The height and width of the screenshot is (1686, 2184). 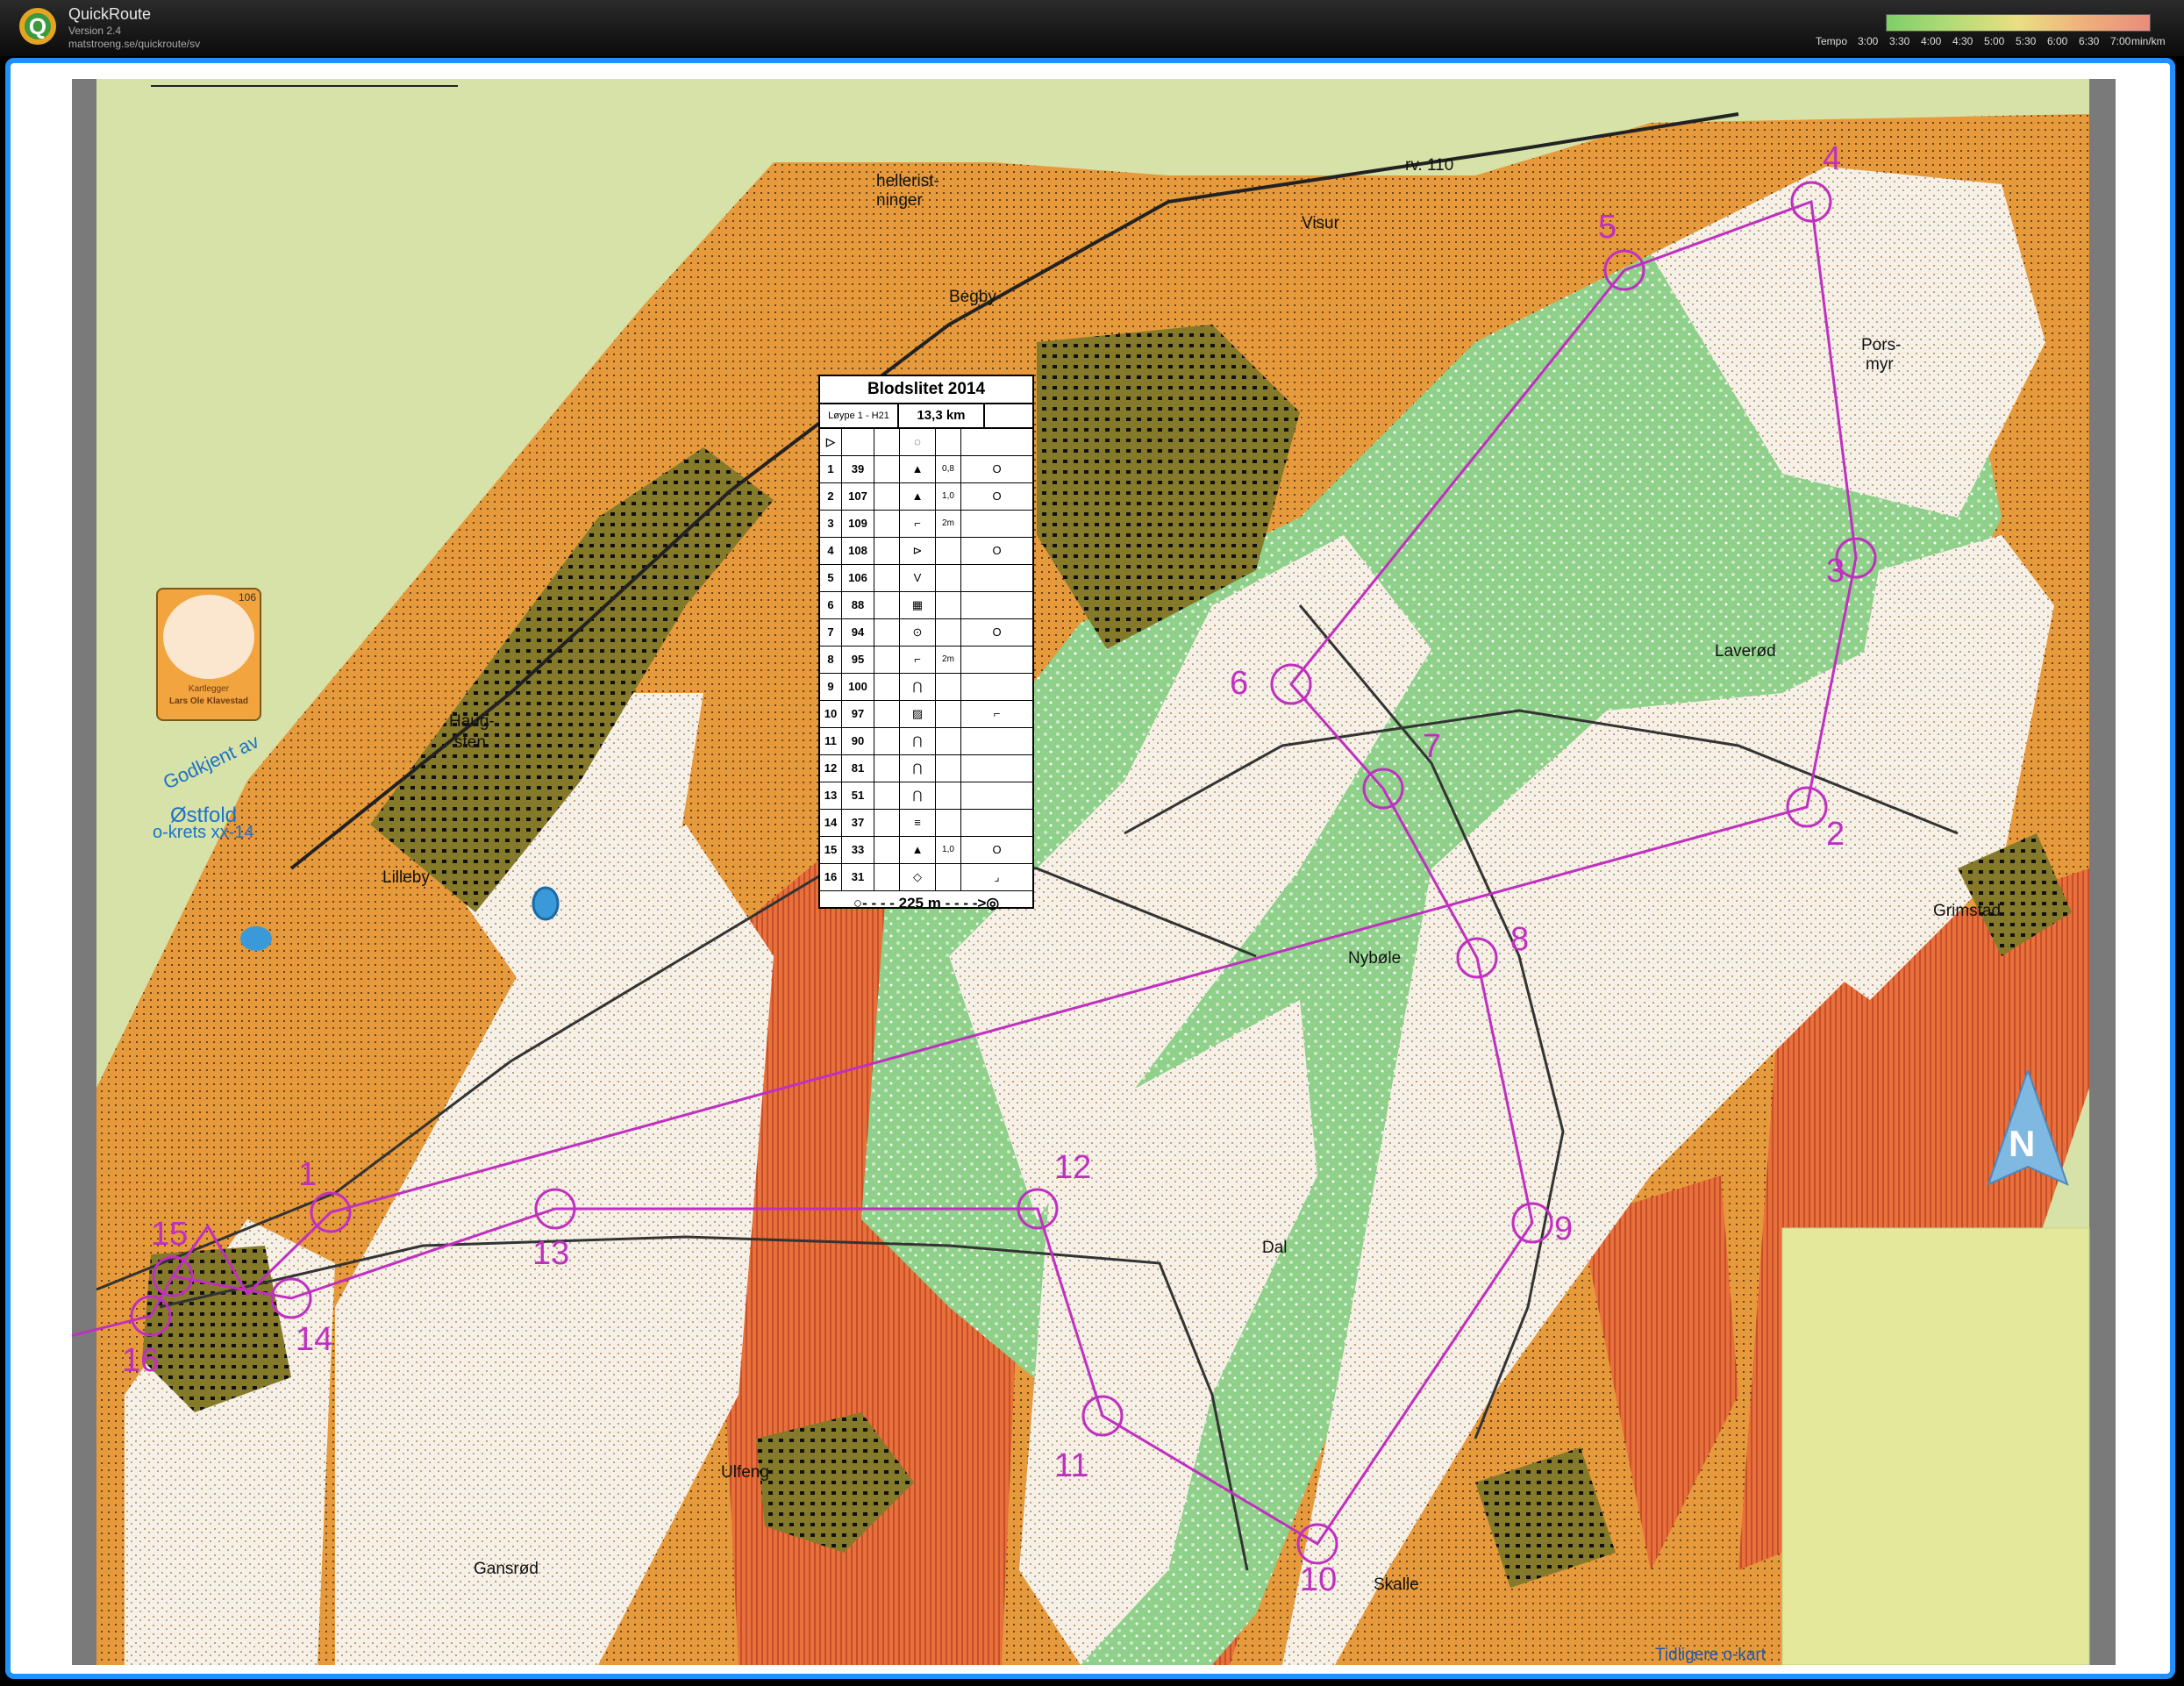 What do you see at coordinates (858, 632) in the screenshot?
I see `card-cell-code: 94` at bounding box center [858, 632].